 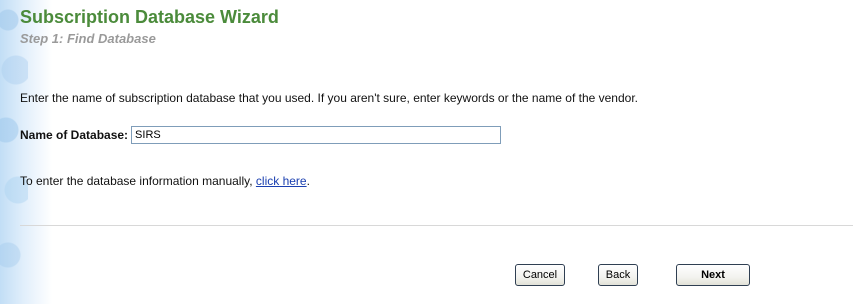 What do you see at coordinates (149, 17) in the screenshot?
I see `wizard-title: Subscription Database Wizard` at bounding box center [149, 17].